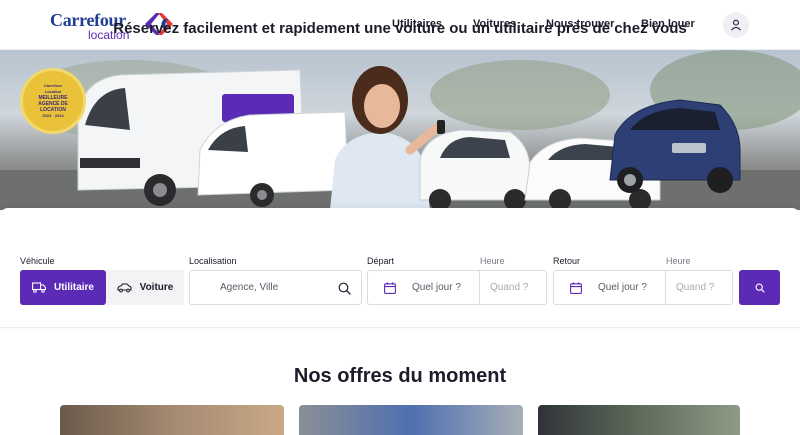  I want to click on departure-time-input: Quand ?, so click(509, 287).